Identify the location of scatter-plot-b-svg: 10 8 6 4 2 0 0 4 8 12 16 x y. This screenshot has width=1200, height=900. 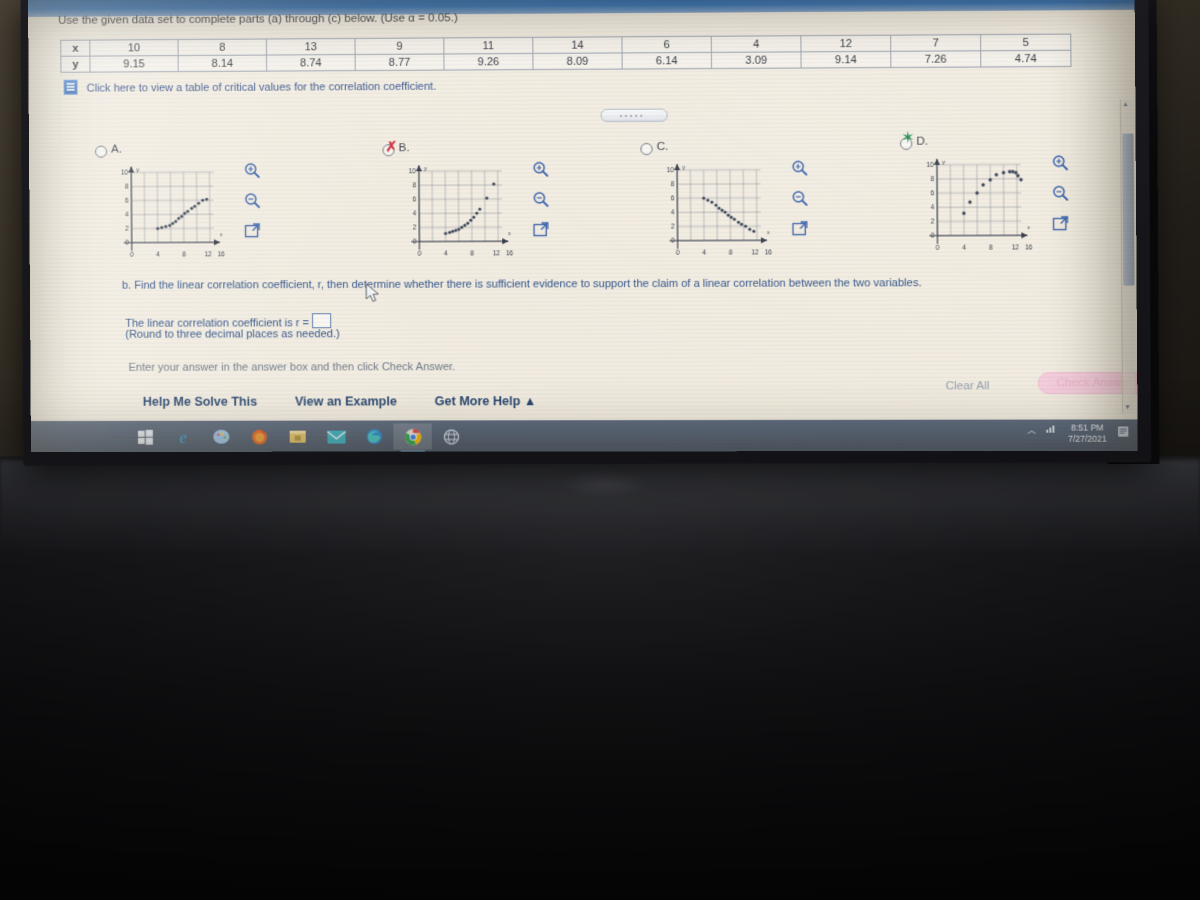
(461, 209).